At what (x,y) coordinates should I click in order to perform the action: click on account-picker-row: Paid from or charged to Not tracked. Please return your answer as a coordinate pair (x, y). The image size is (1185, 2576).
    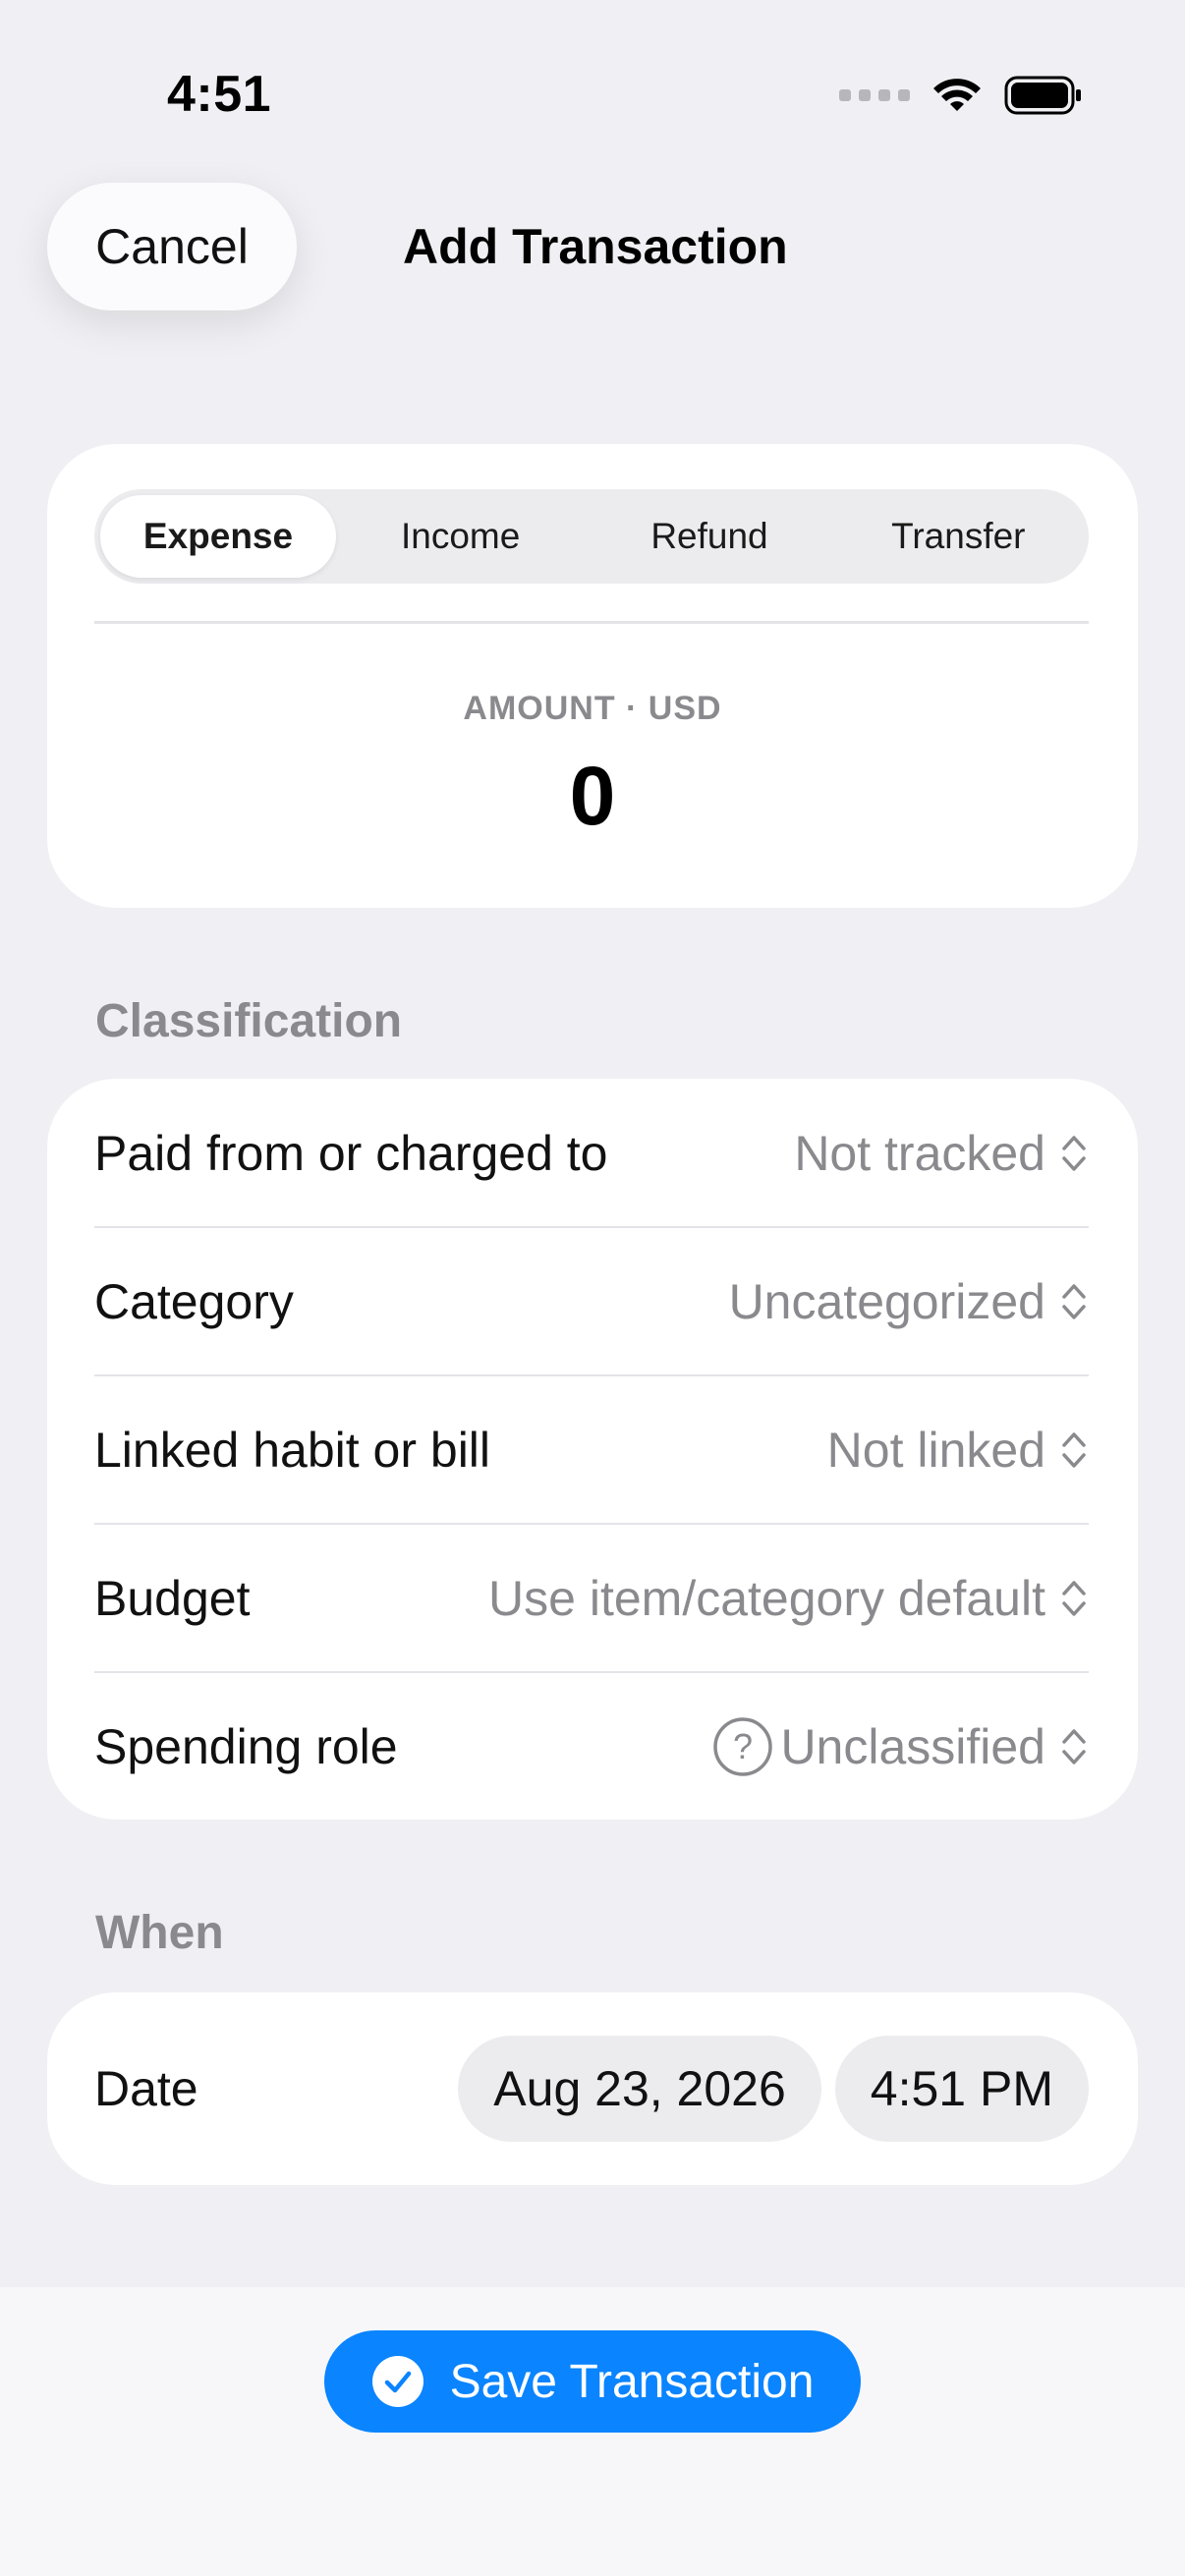
    Looking at the image, I should click on (592, 1153).